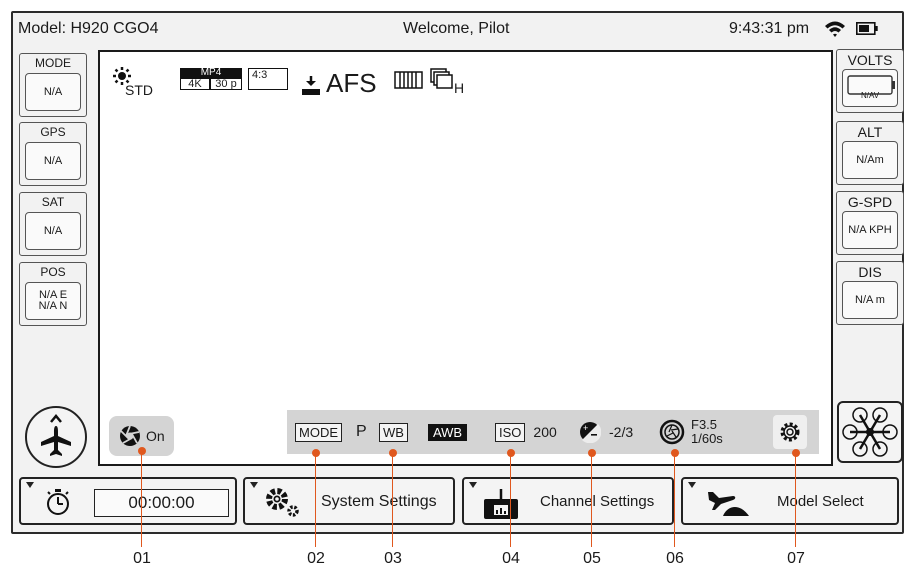  I want to click on ev-value: -2/3, so click(621, 432).